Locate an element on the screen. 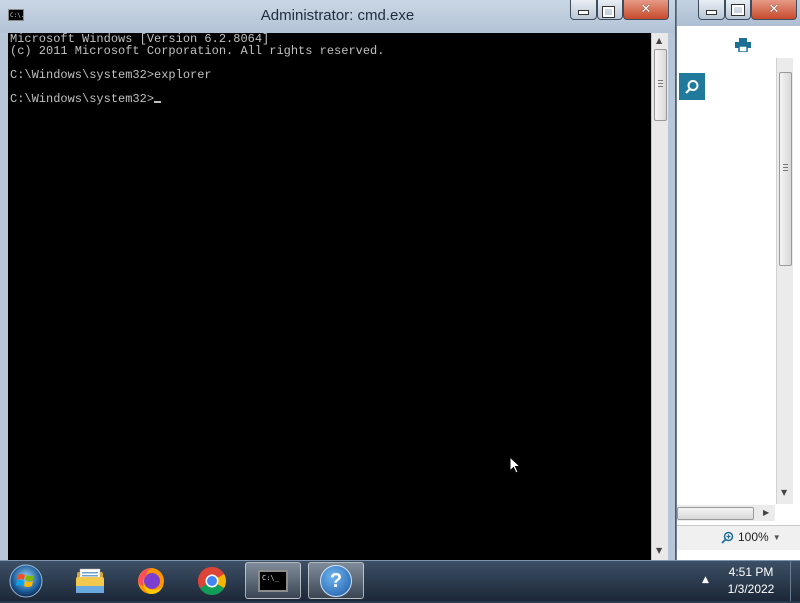 This screenshot has width=800, height=603. bg-vertical-scroll-thumb is located at coordinates (785, 169).